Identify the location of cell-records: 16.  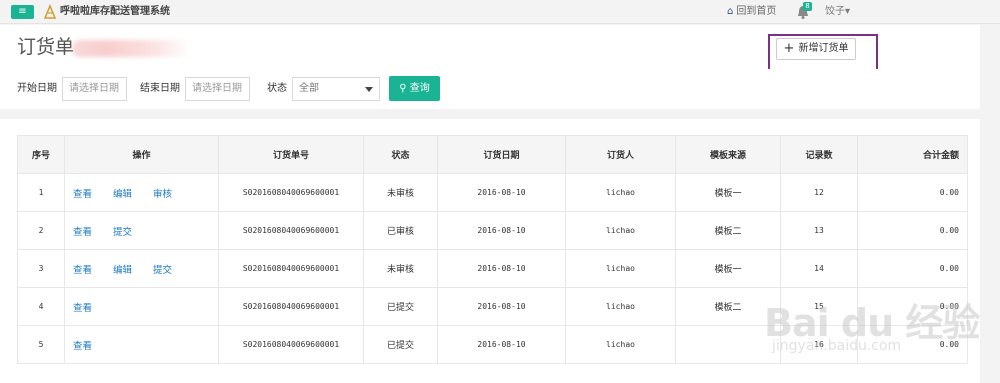
(819, 344).